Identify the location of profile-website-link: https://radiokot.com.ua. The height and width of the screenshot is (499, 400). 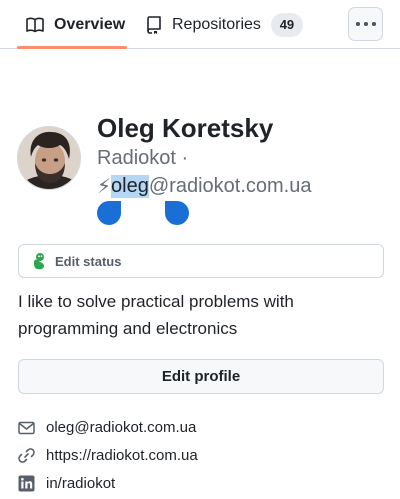
(108, 455).